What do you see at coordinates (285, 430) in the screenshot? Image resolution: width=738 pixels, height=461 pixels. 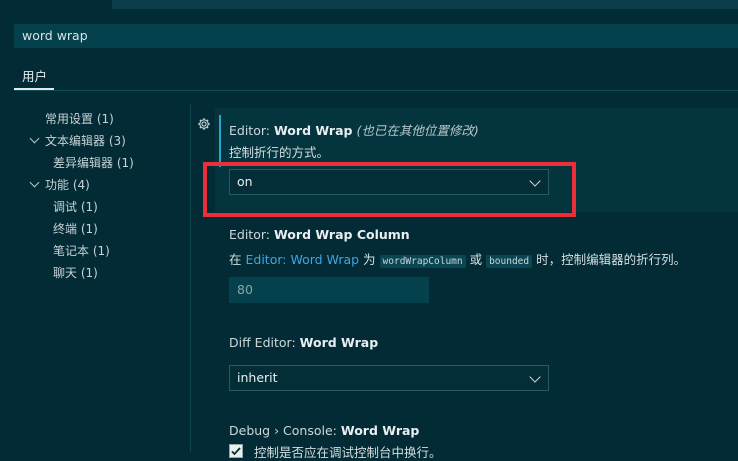 I see `setting-category: Debug › Console:` at bounding box center [285, 430].